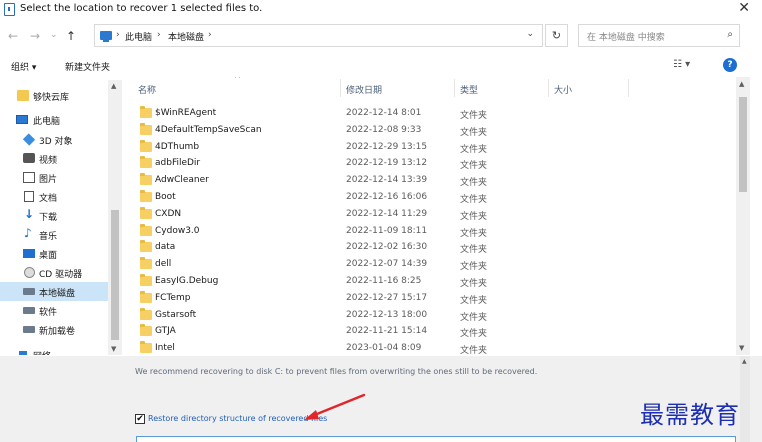 The image size is (762, 442). What do you see at coordinates (387, 247) in the screenshot?
I see `file-modified-date: 2022-12-02 16:30` at bounding box center [387, 247].